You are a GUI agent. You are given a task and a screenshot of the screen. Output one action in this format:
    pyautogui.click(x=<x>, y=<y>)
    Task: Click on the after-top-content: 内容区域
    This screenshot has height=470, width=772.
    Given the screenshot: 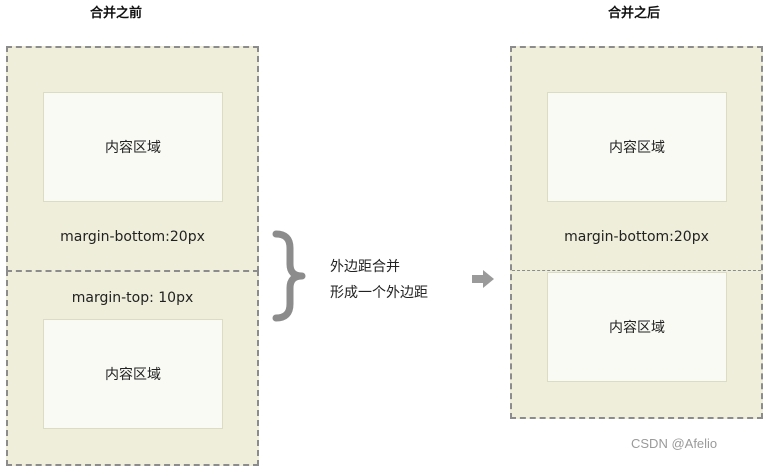 What is the action you would take?
    pyautogui.click(x=637, y=147)
    